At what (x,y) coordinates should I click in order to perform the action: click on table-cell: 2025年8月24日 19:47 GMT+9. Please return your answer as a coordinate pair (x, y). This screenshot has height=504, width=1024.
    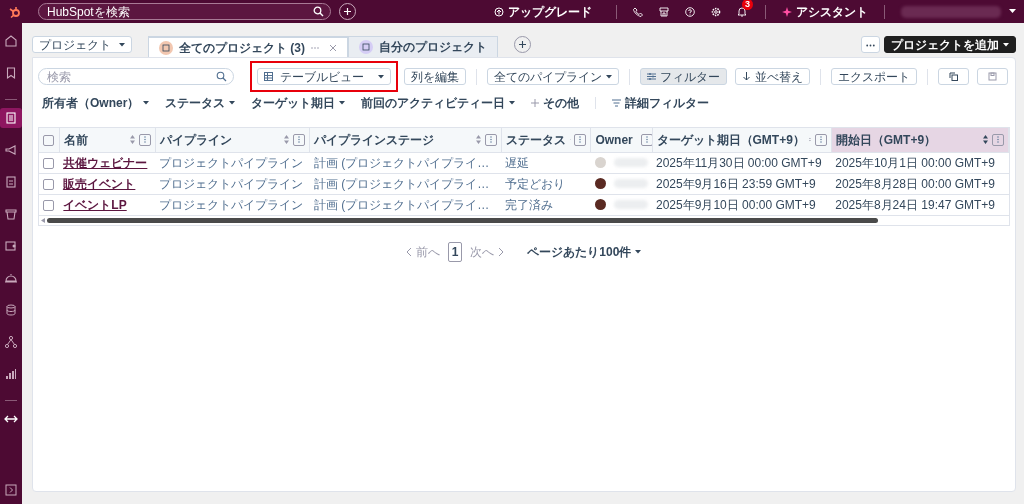
    Looking at the image, I should click on (915, 204).